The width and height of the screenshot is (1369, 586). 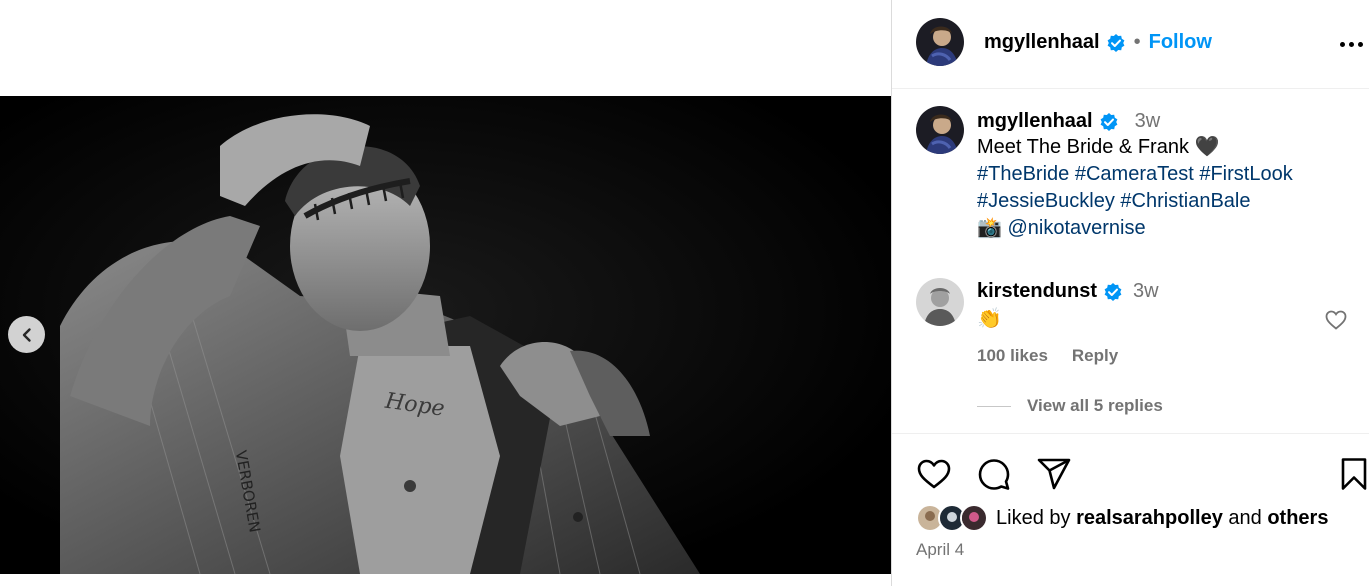 What do you see at coordinates (1148, 121) in the screenshot?
I see `caption-time: 3w` at bounding box center [1148, 121].